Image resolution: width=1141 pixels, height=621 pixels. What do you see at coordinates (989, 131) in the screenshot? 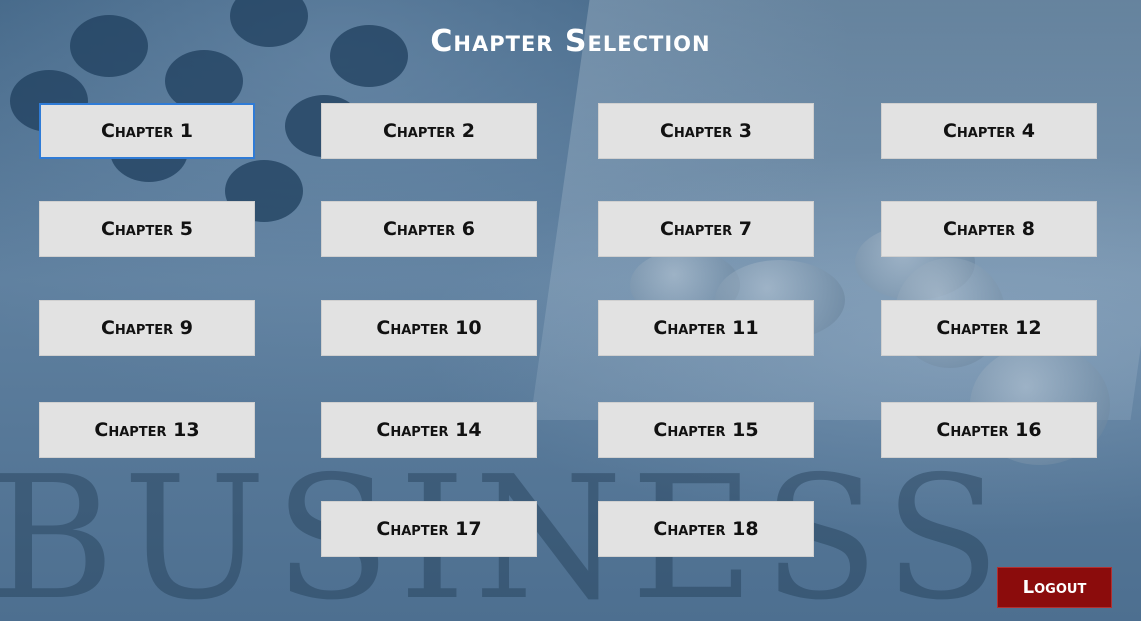
I see `chapter-4-button: Chapter 4` at bounding box center [989, 131].